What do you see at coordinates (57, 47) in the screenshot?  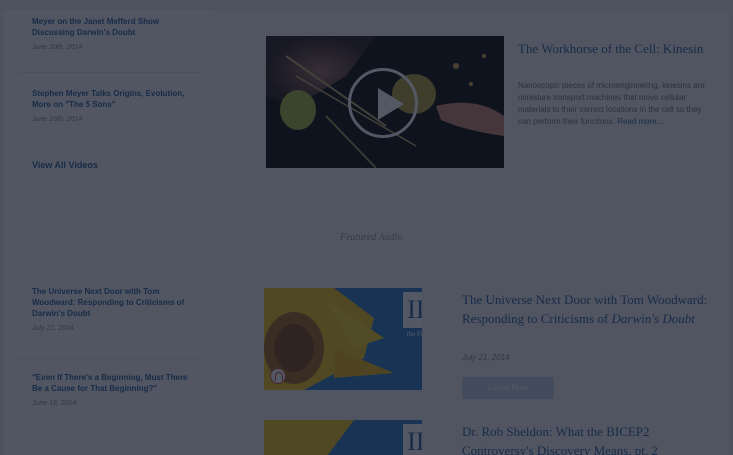 I see `sidebar-video-date: June 20th, 2014` at bounding box center [57, 47].